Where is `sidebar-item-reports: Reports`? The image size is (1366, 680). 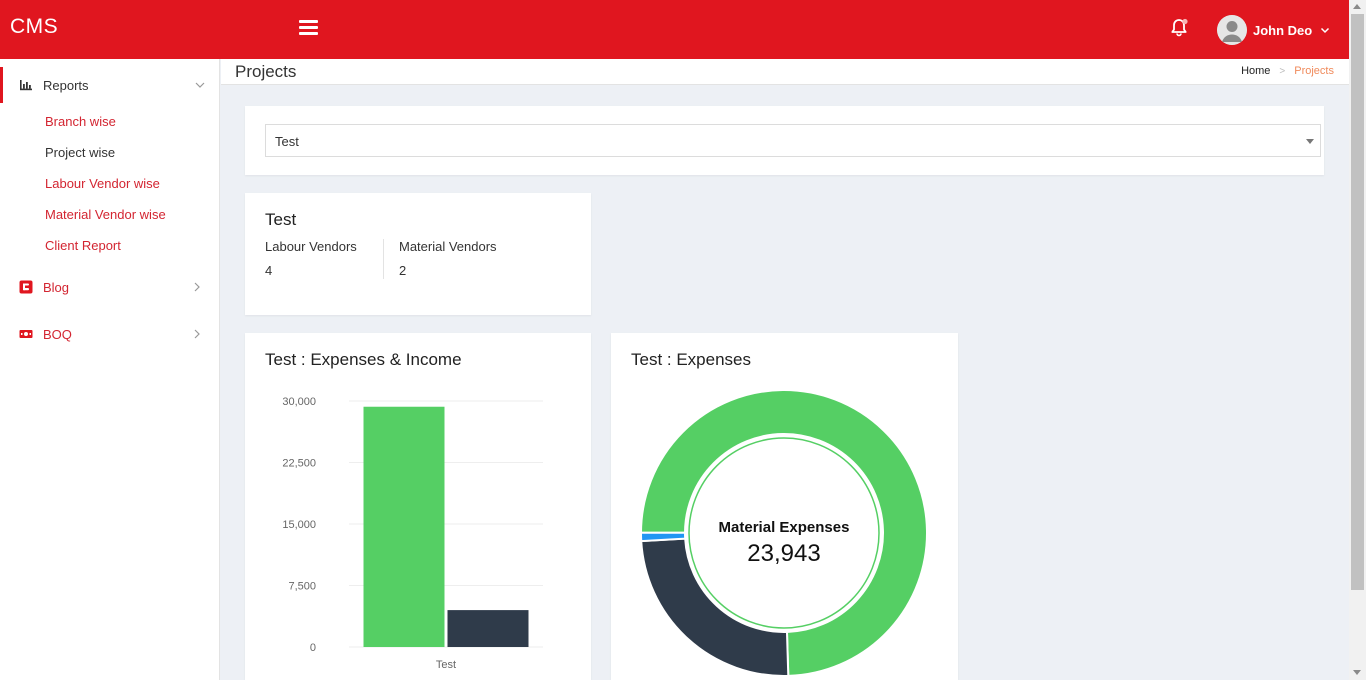 sidebar-item-reports: Reports is located at coordinates (110, 85).